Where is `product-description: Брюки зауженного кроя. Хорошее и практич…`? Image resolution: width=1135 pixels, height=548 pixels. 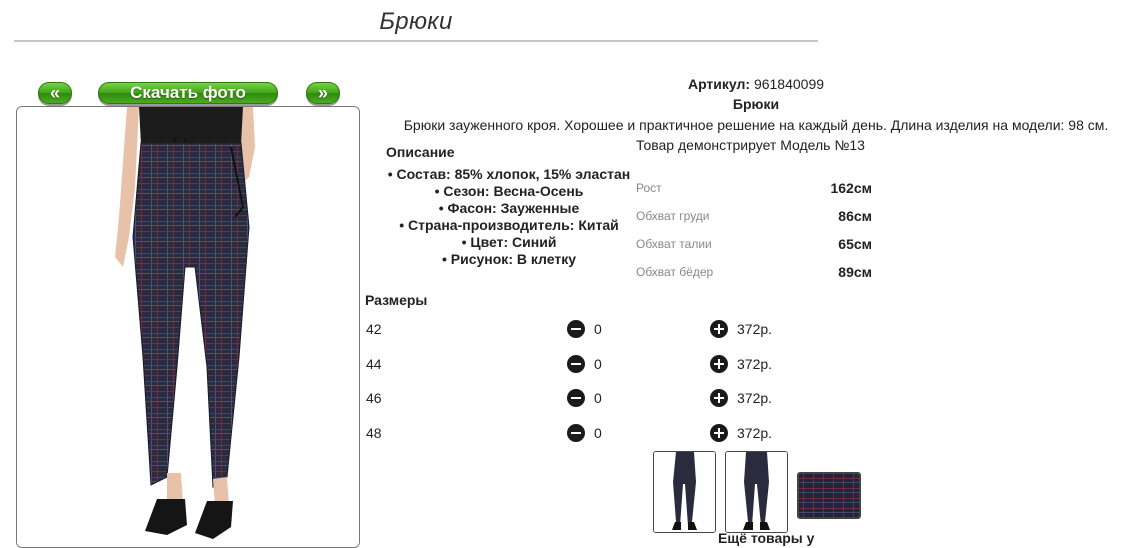 product-description: Брюки зауженного кроя. Хорошее и практич… is located at coordinates (756, 125).